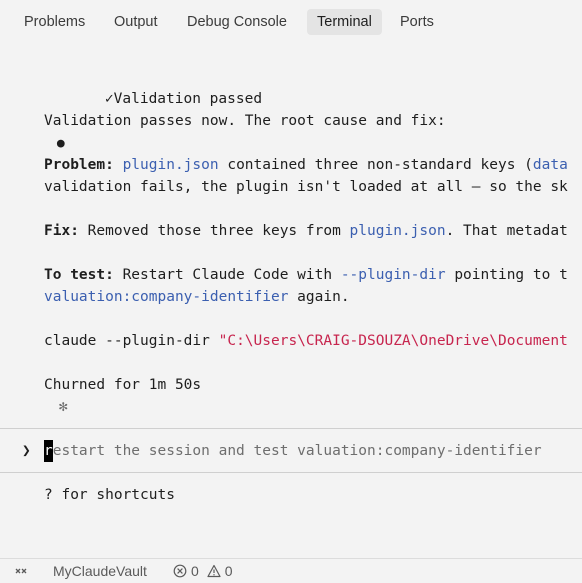  Describe the element at coordinates (397, 231) in the screenshot. I see `fix-file: plugin.json` at that location.